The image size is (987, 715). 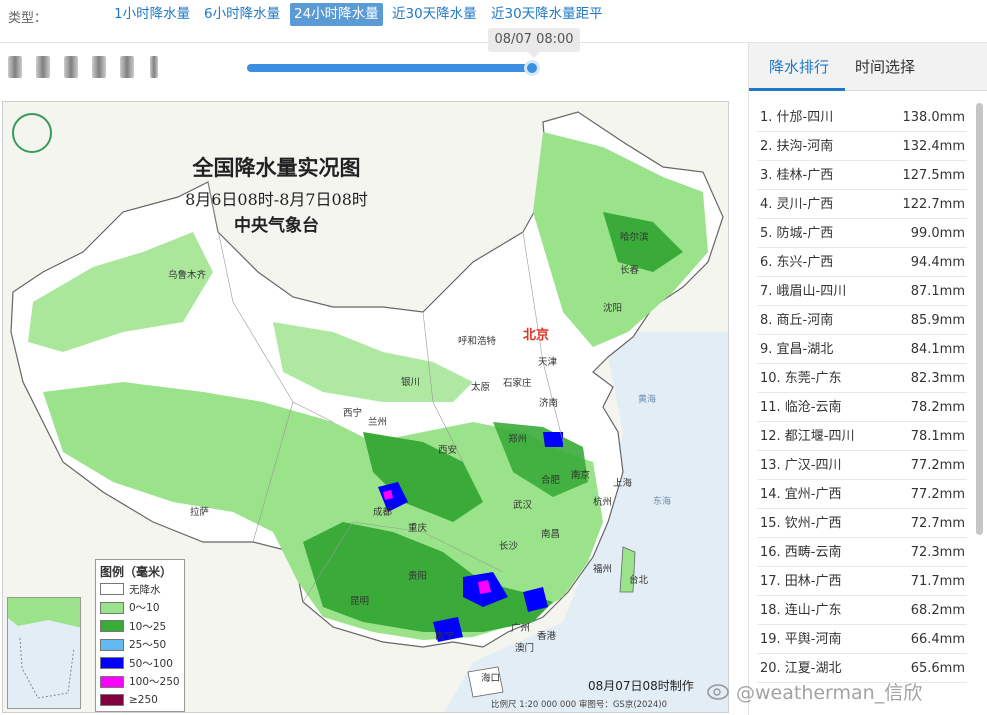 I want to click on city-label: 石家庄, so click(x=517, y=383).